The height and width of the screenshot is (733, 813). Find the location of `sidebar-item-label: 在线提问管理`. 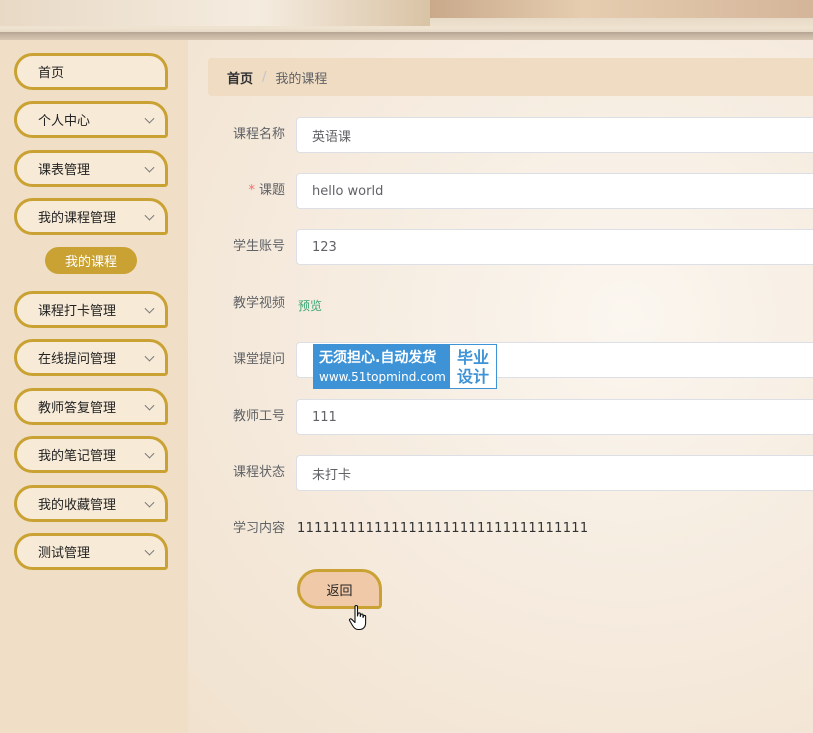

sidebar-item-label: 在线提问管理 is located at coordinates (77, 359).